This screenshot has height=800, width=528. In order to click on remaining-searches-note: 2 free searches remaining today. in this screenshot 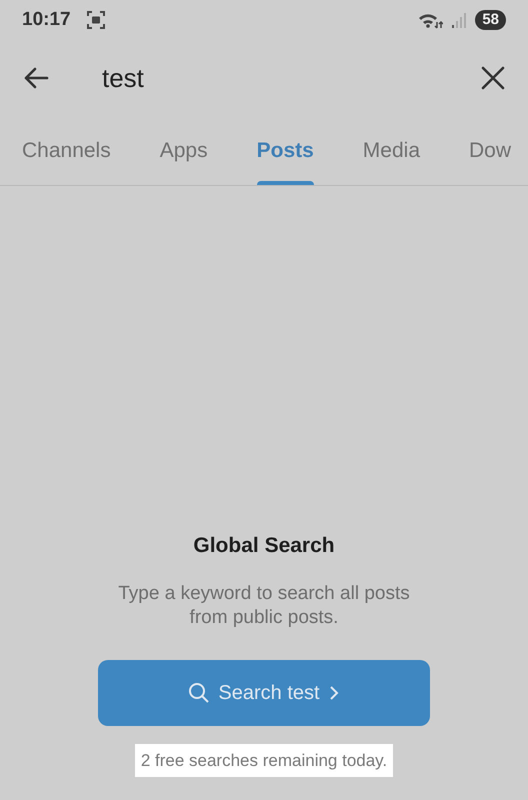, I will do `click(264, 760)`.